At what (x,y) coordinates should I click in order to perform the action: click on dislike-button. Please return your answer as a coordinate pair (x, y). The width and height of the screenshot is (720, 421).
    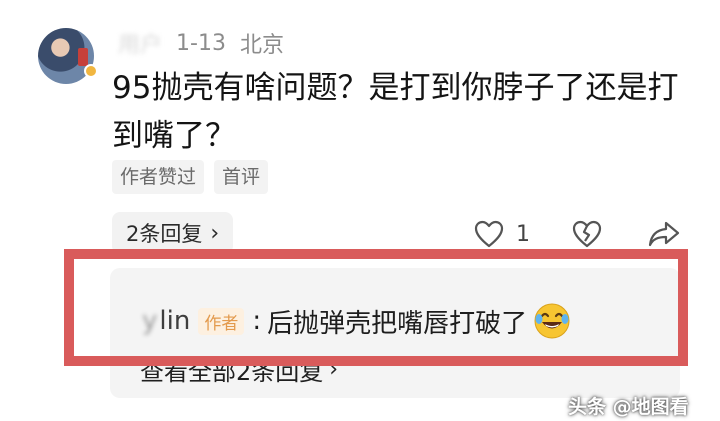
    Looking at the image, I should click on (587, 234).